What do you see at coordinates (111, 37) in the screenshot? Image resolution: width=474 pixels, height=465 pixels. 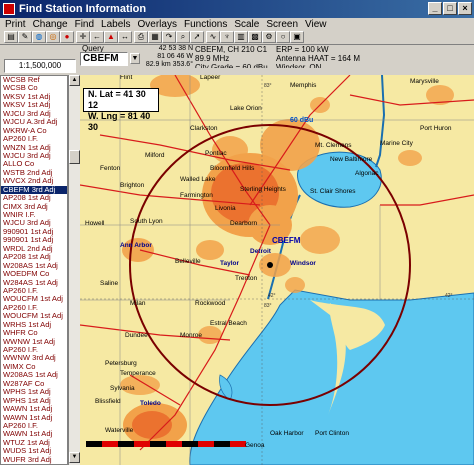 I see `car-icon: ▲` at bounding box center [111, 37].